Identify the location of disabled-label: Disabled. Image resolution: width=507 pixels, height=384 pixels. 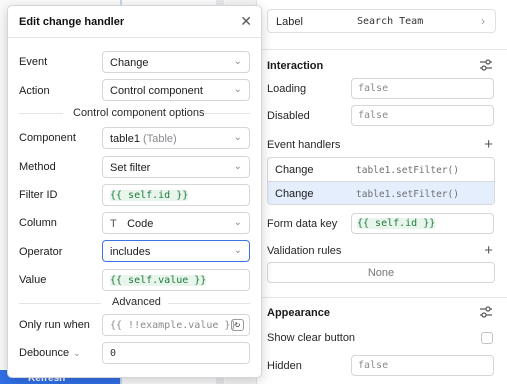
(288, 116).